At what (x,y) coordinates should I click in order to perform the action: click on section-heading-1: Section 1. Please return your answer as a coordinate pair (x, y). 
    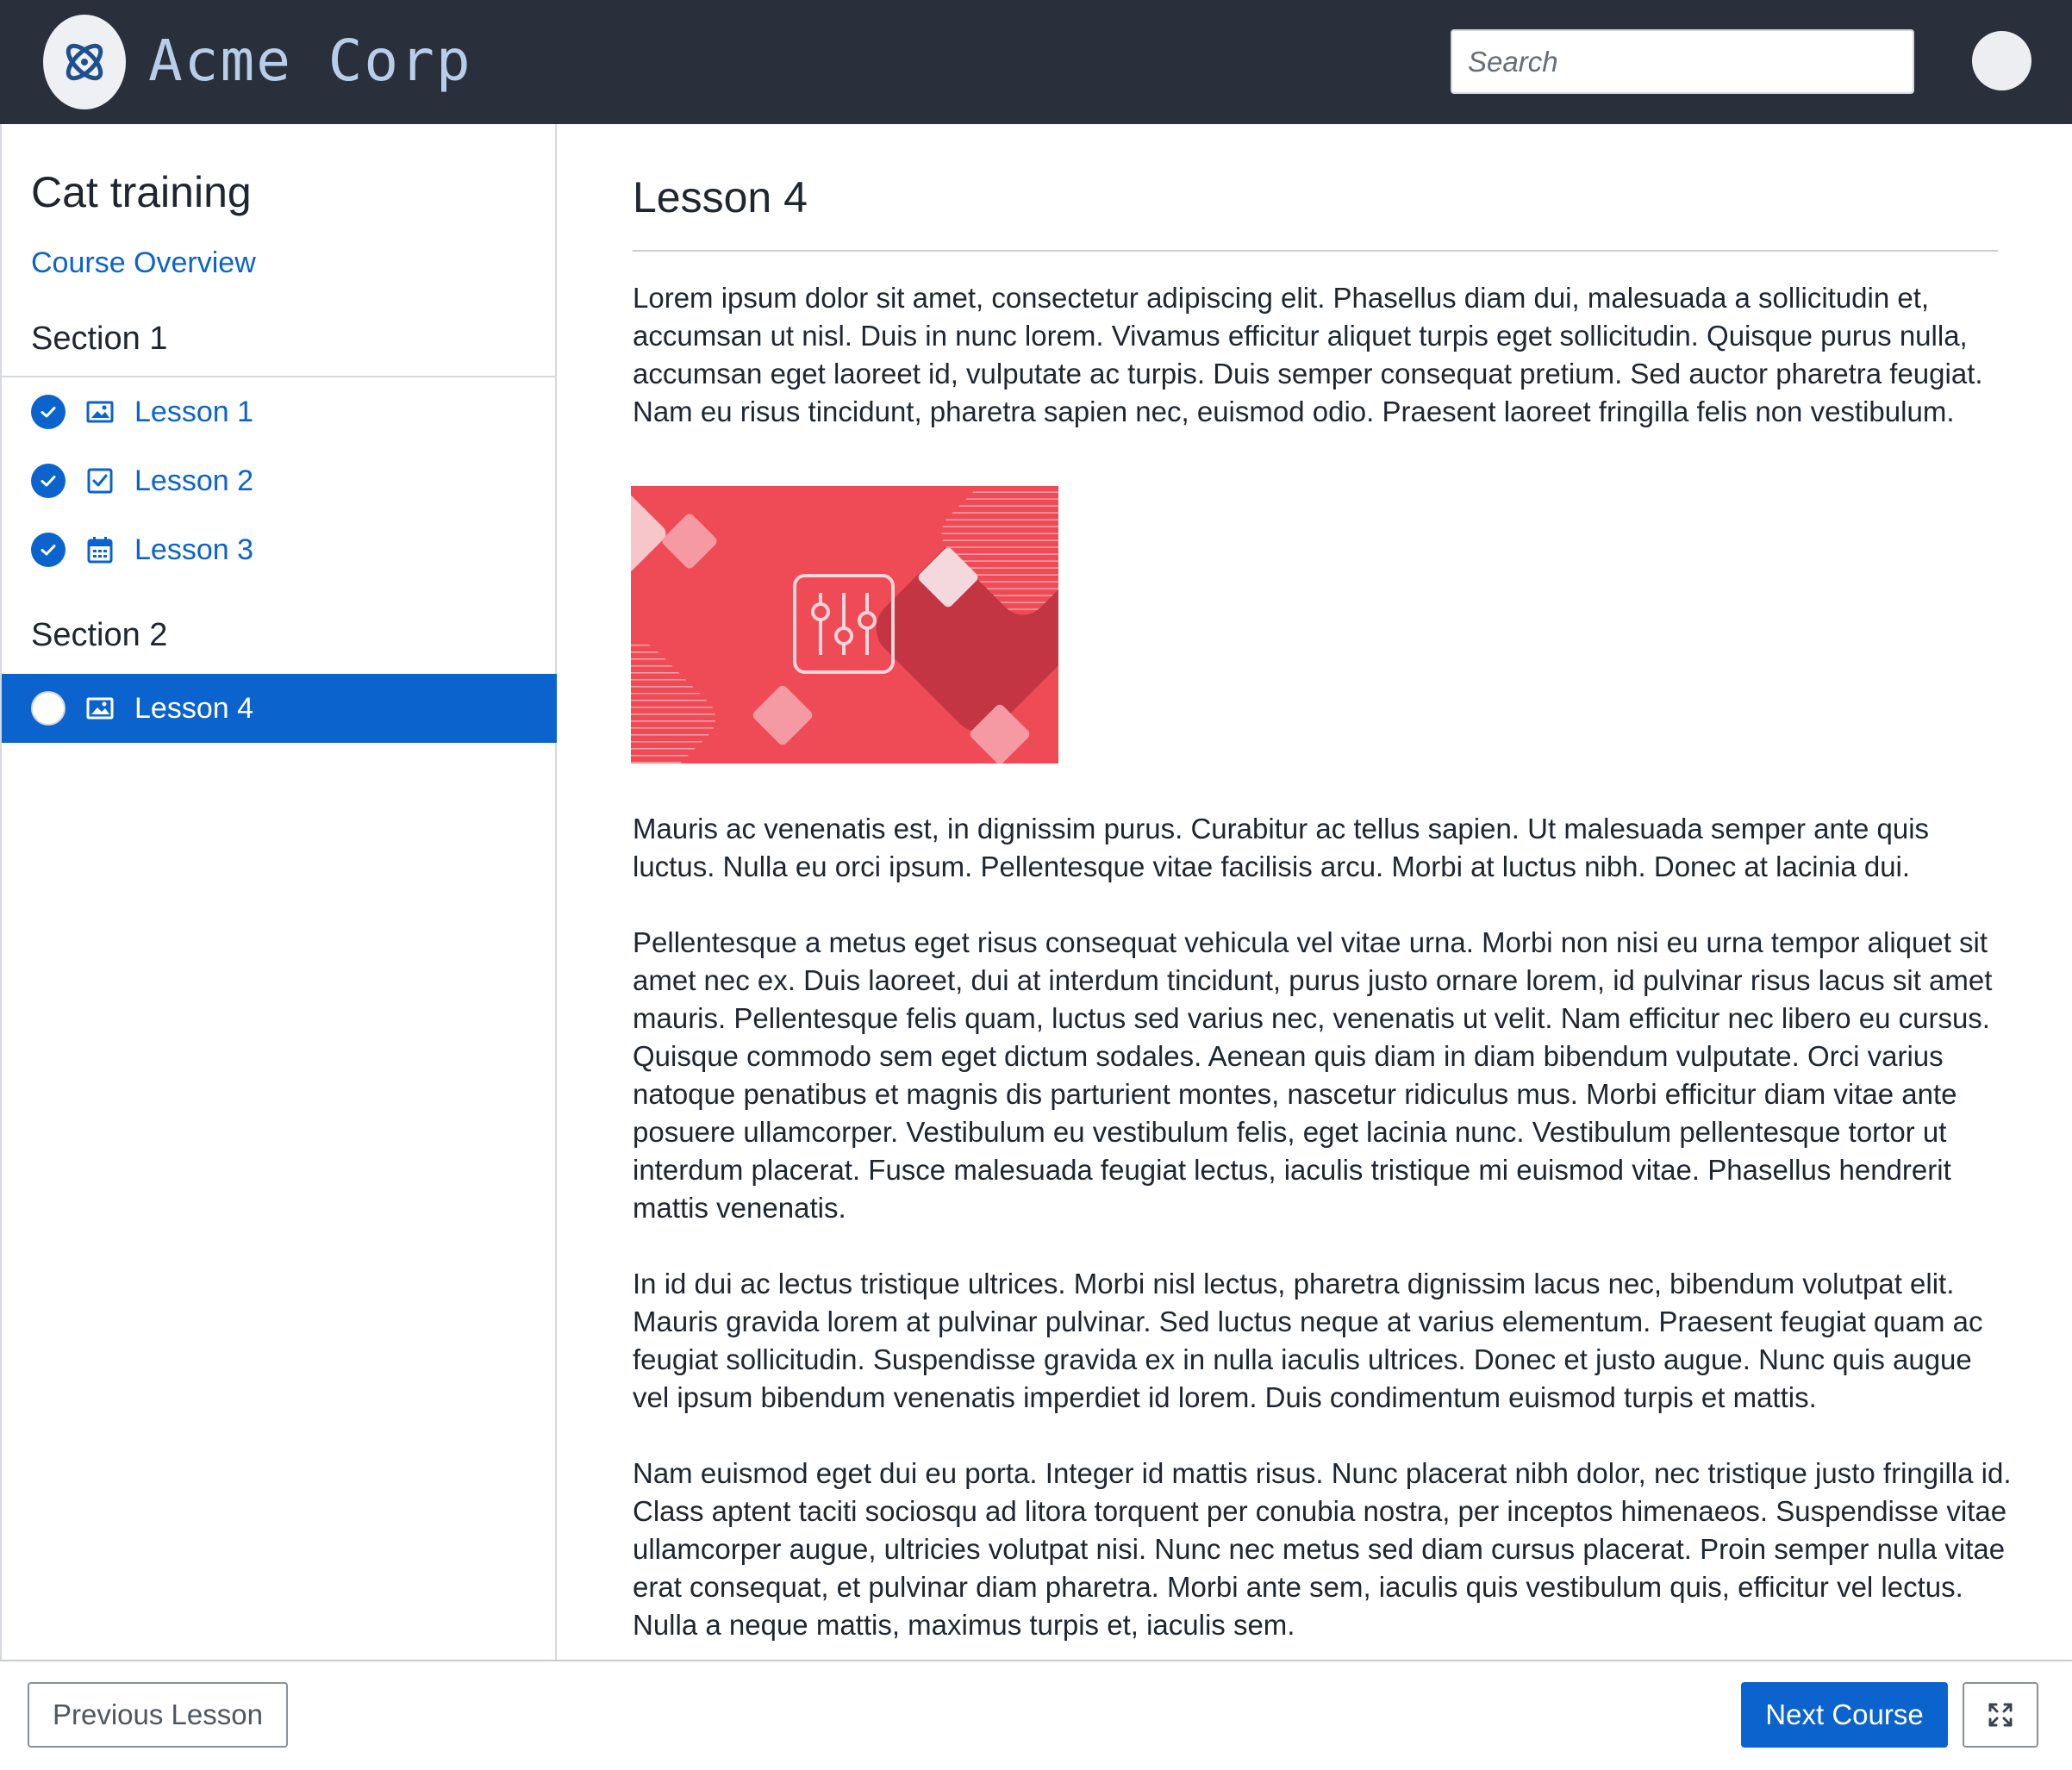
    Looking at the image, I should click on (99, 339).